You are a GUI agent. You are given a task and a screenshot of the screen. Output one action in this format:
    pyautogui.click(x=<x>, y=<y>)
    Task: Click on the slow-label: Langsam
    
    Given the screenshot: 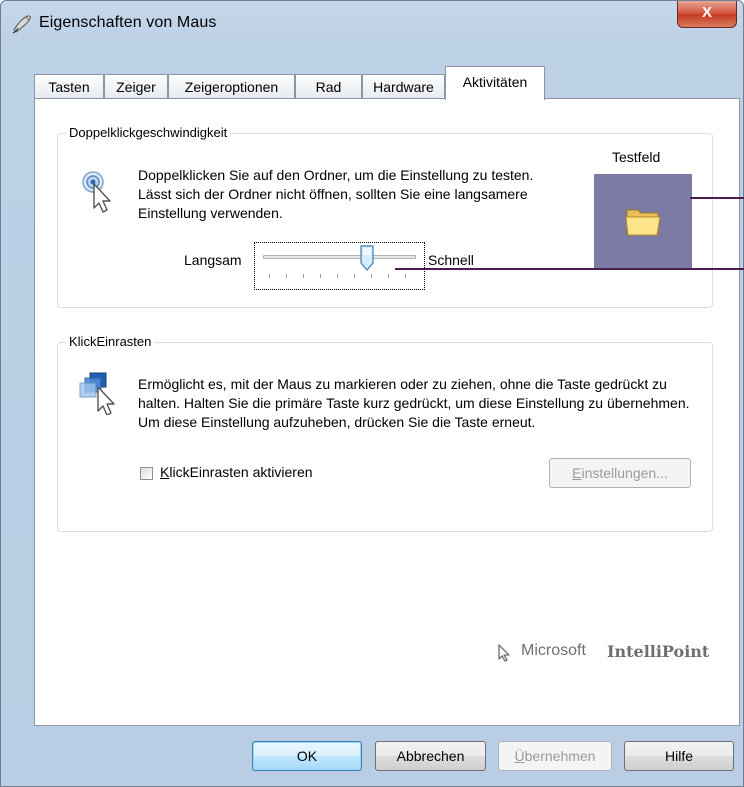 What is the action you would take?
    pyautogui.click(x=213, y=260)
    